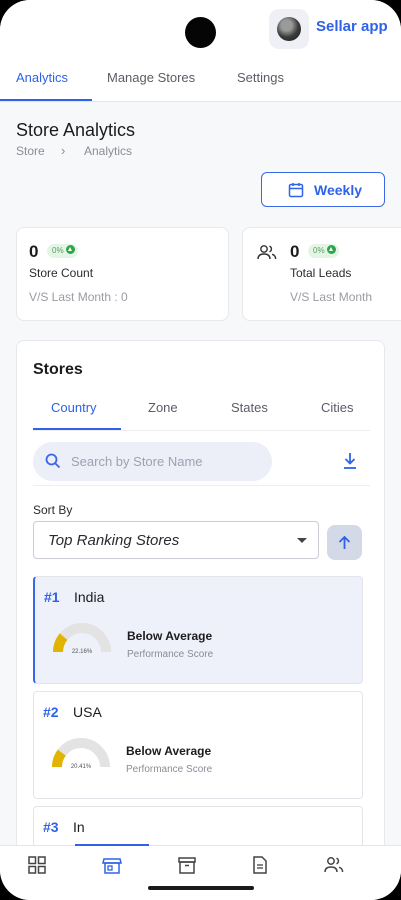  What do you see at coordinates (350, 461) in the screenshot?
I see `download-icon` at bounding box center [350, 461].